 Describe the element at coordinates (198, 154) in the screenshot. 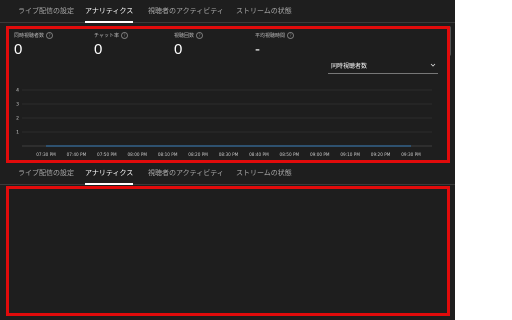

I see `x-tick-label: 08:20 PM` at that location.